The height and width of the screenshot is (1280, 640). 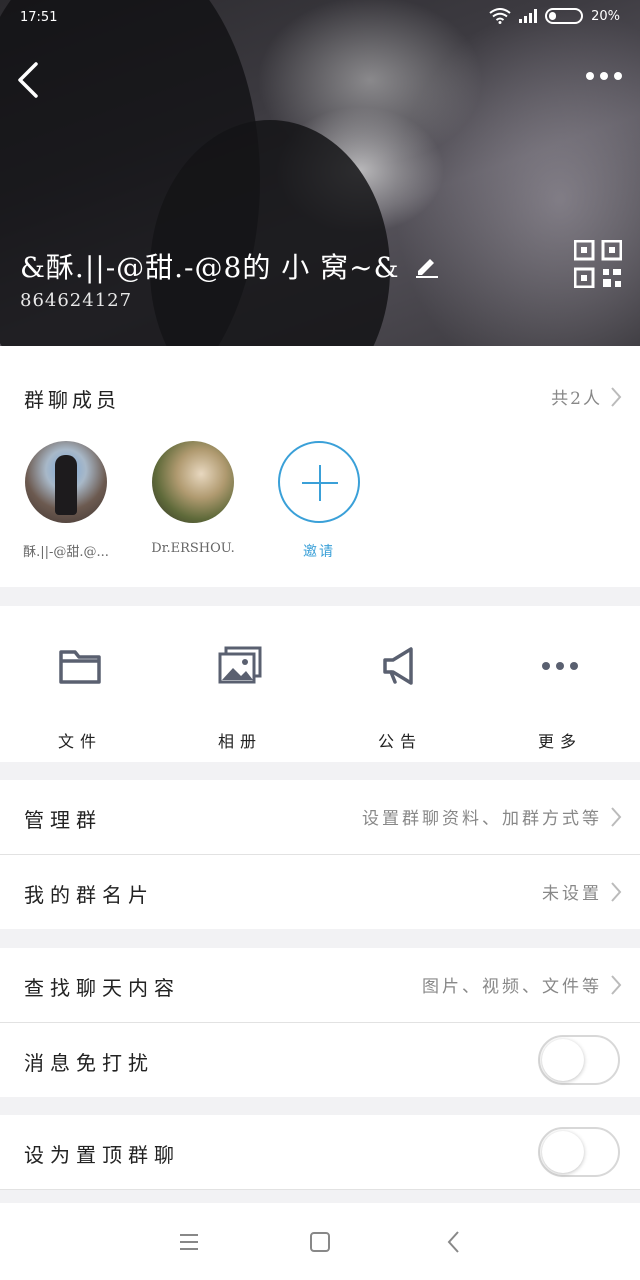 What do you see at coordinates (320, 1060) in the screenshot?
I see `mute-row: 消息免打扰` at bounding box center [320, 1060].